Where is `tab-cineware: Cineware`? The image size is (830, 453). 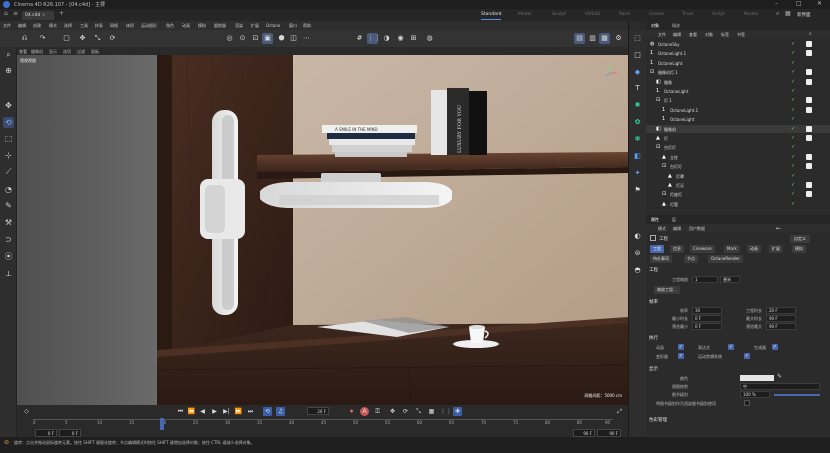
tab-cineware: Cineware is located at coordinates (702, 249).